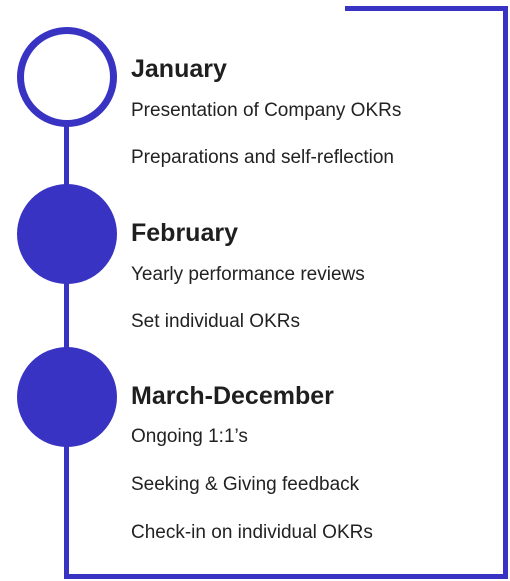 The image size is (510, 581). Describe the element at coordinates (262, 157) in the screenshot. I see `timeline-item: Preparations and self-reflection` at that location.